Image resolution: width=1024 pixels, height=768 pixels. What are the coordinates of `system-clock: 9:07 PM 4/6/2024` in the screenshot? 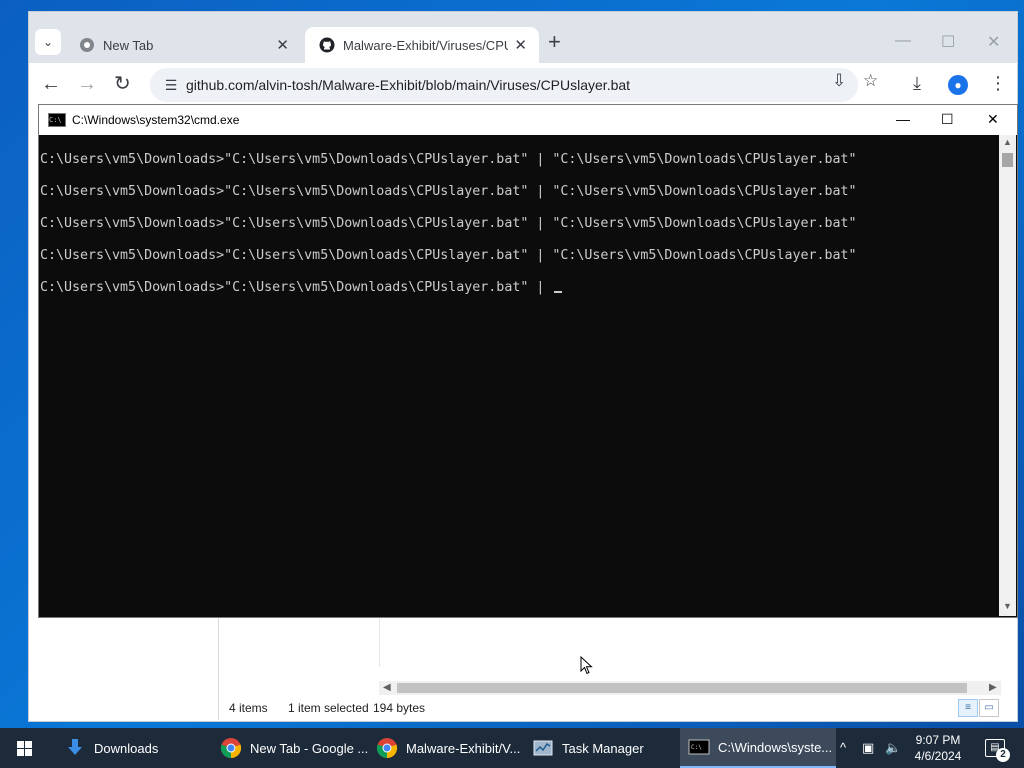 It's located at (938, 748).